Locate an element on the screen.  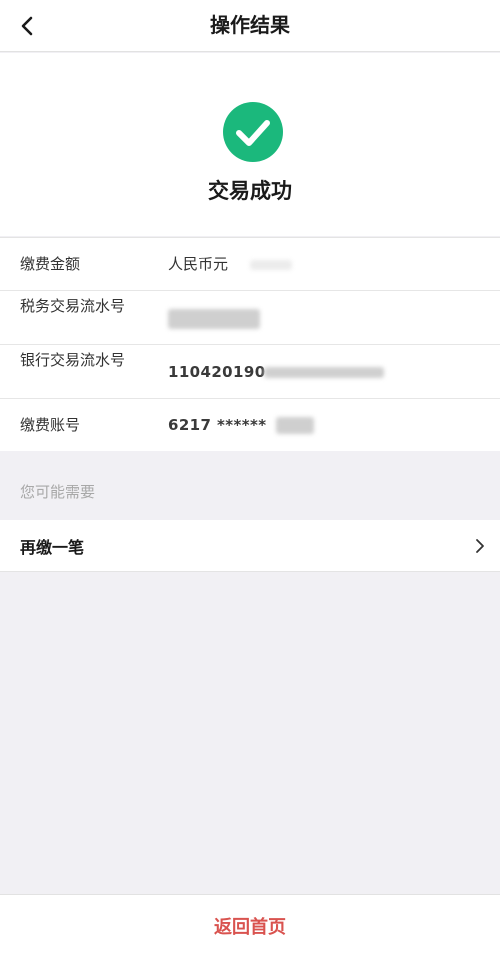
detail-row-bank-serial: 银行交易流水号 110420190 is located at coordinates (250, 372).